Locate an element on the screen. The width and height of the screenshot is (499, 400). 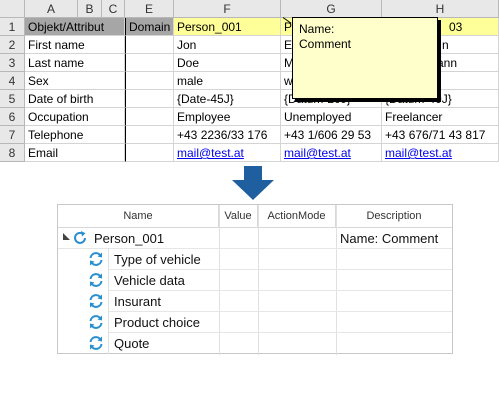
row-number: 1 is located at coordinates (12, 27).